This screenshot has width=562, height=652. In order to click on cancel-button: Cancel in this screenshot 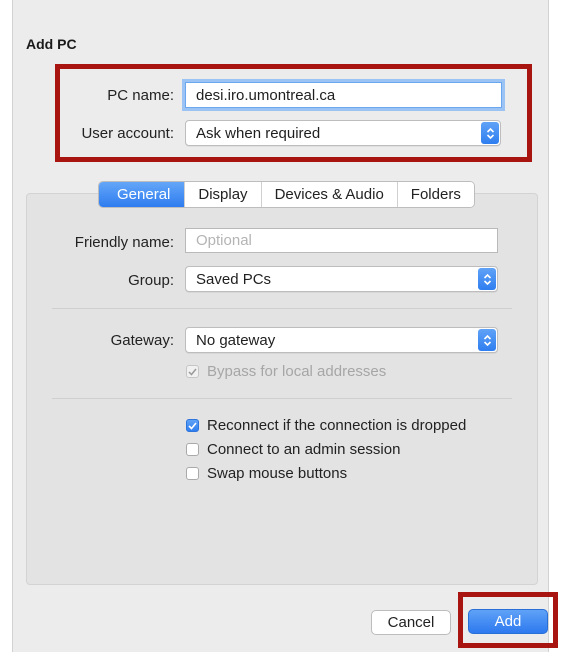, I will do `click(411, 622)`.